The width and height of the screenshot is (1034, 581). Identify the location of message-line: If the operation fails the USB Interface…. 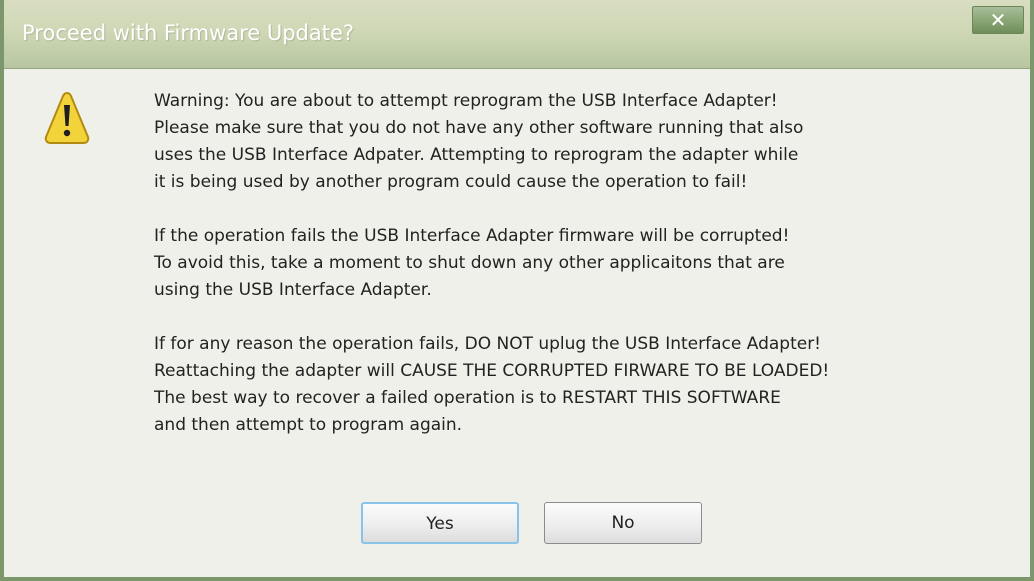
(472, 236).